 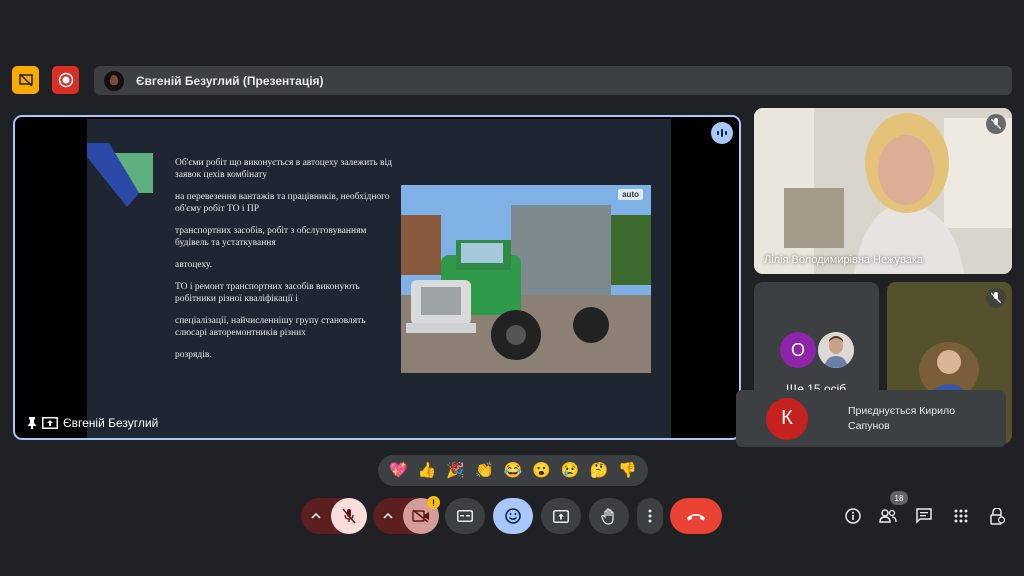 I want to click on chat-button, so click(x=924, y=516).